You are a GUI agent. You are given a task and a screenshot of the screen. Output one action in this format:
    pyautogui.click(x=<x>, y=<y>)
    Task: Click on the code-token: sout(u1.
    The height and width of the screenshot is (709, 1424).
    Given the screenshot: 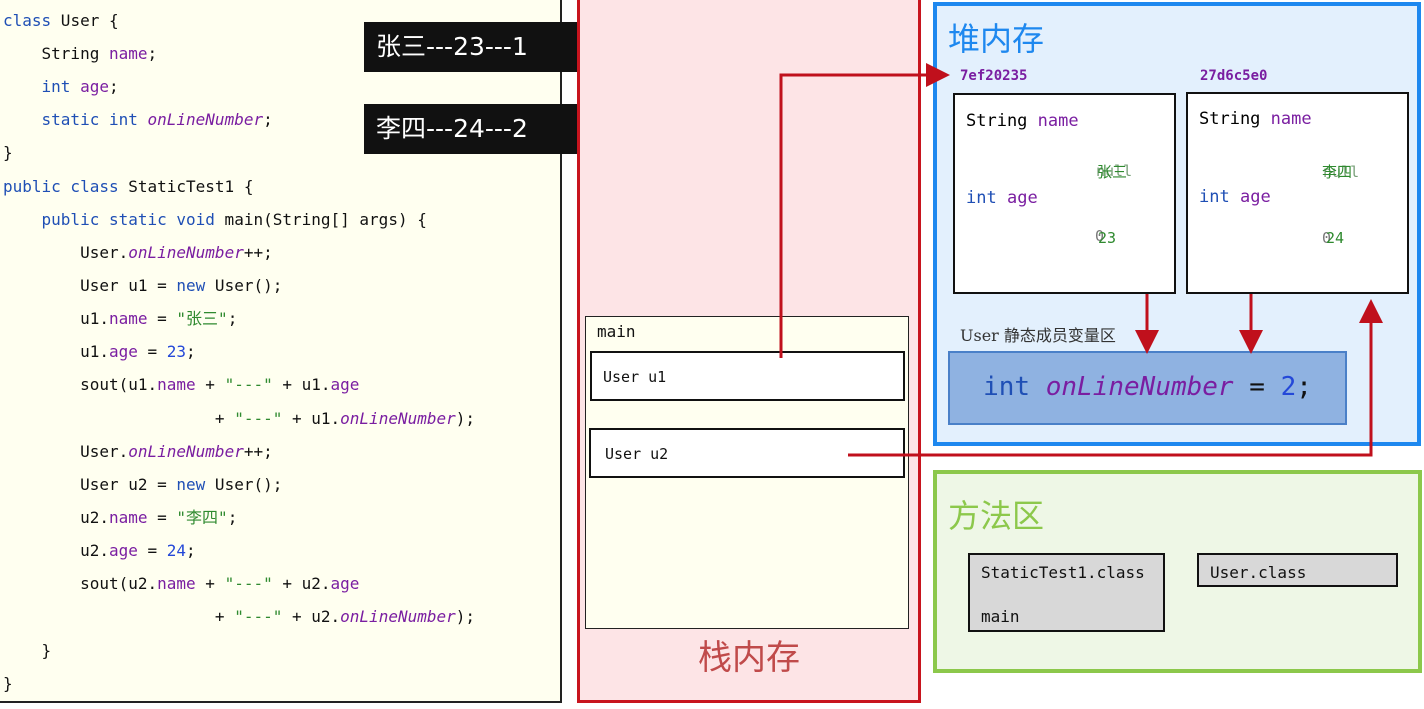 What is the action you would take?
    pyautogui.click(x=80, y=384)
    